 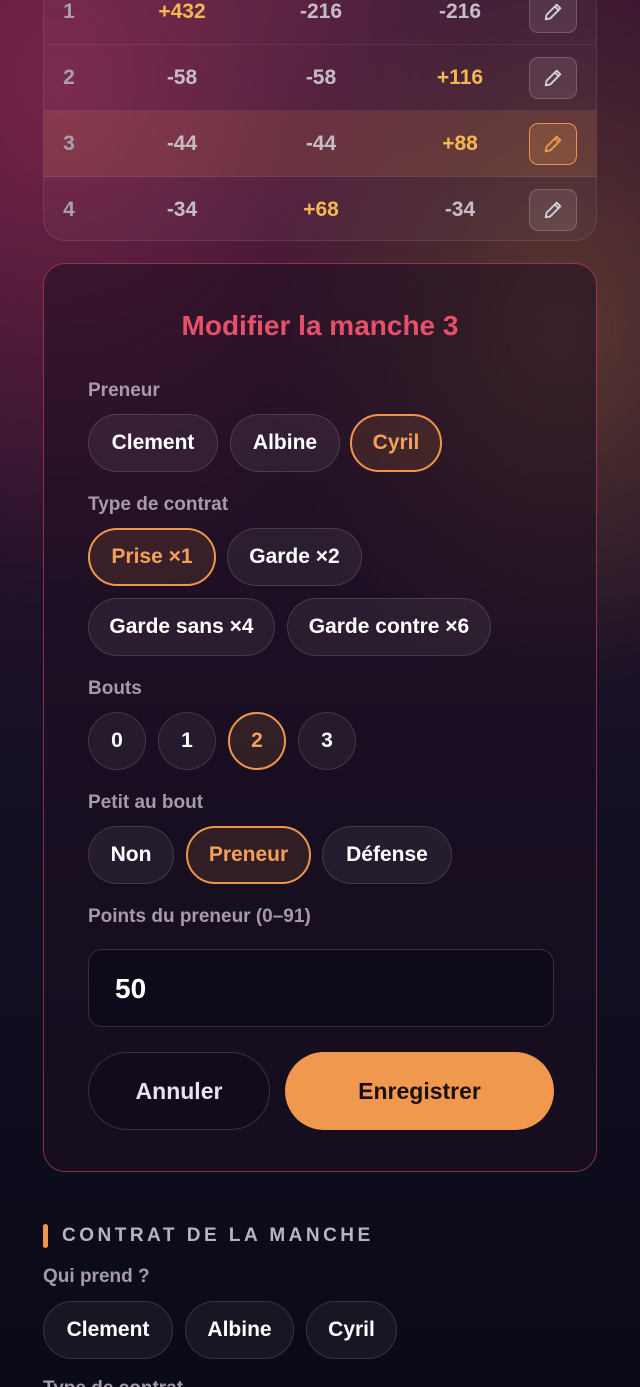 What do you see at coordinates (321, 988) in the screenshot?
I see `points-input: 50` at bounding box center [321, 988].